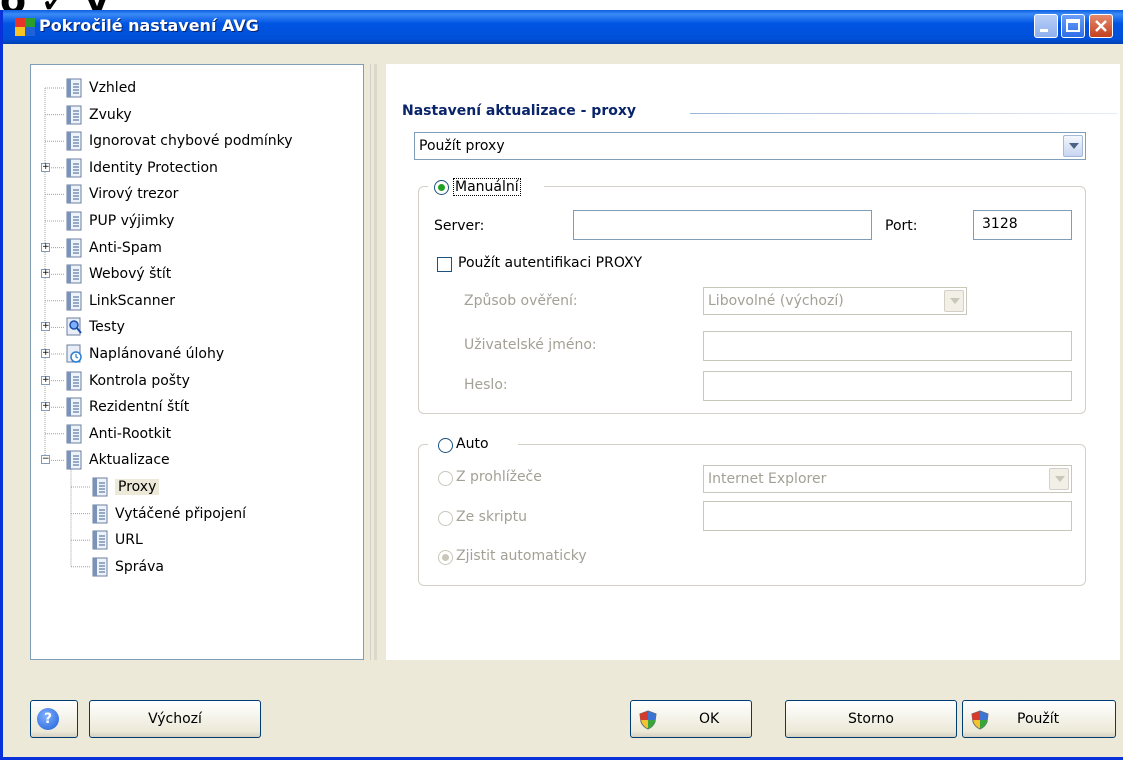  I want to click on avg-logo-icon, so click(25, 27).